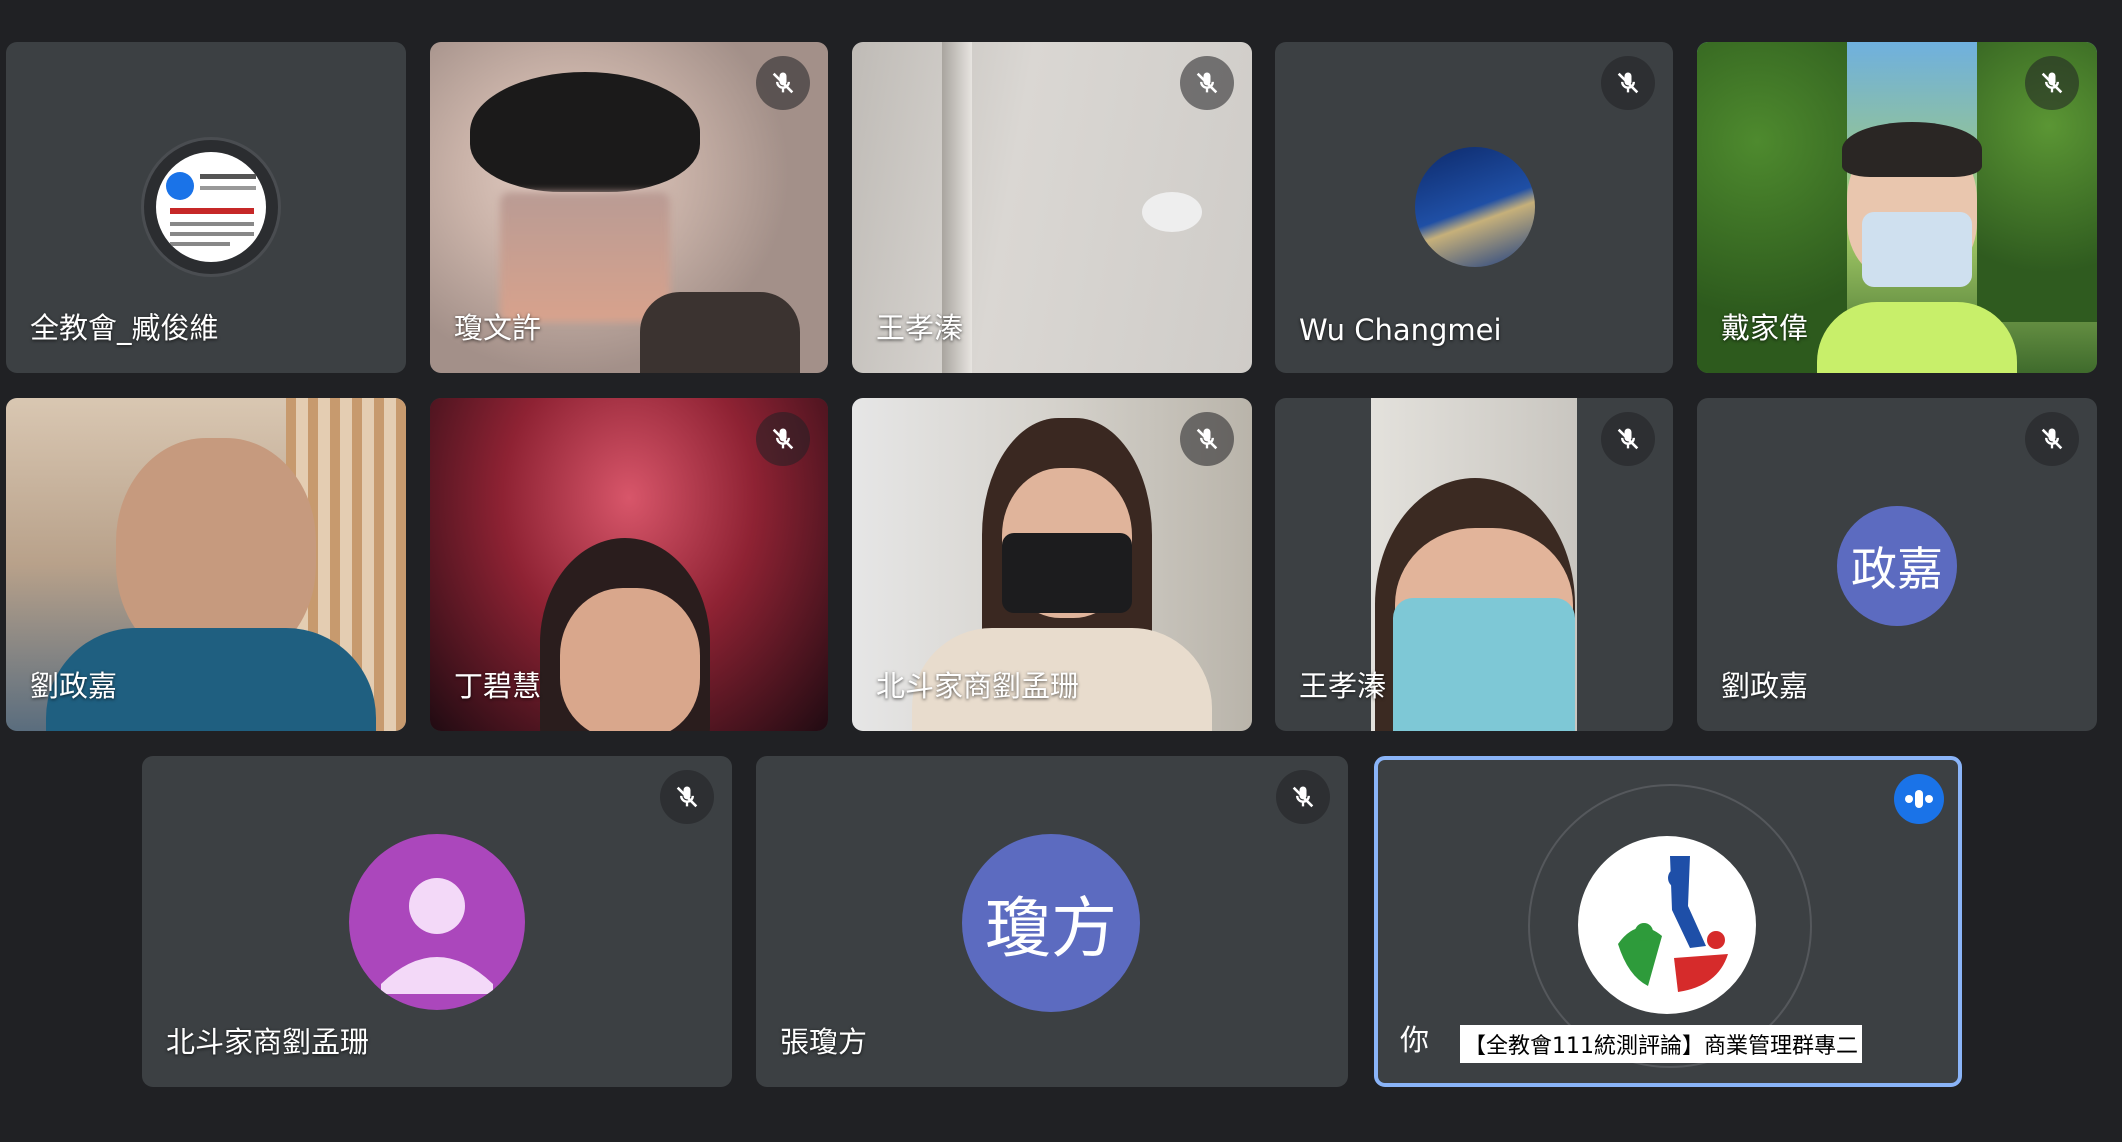 This screenshot has height=1142, width=2122. Describe the element at coordinates (124, 328) in the screenshot. I see `participant-name: 全教會_臧俊維` at that location.